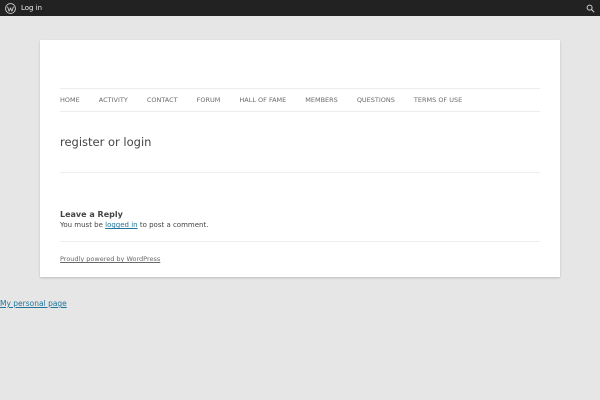 This screenshot has width=600, height=400. I want to click on nav-item-contact: CONTACT, so click(162, 100).